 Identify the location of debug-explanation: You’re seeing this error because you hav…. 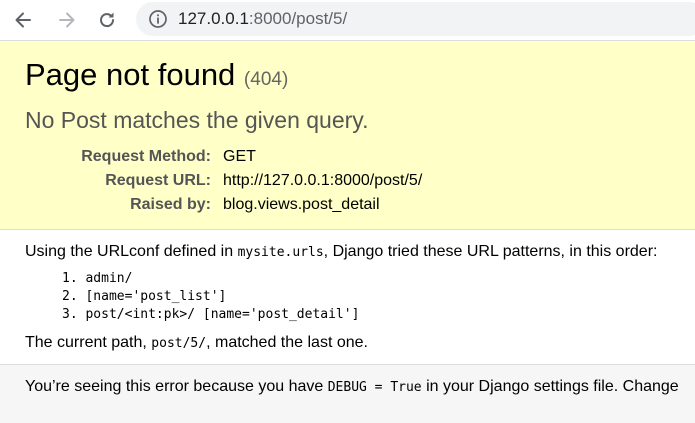
(347, 394).